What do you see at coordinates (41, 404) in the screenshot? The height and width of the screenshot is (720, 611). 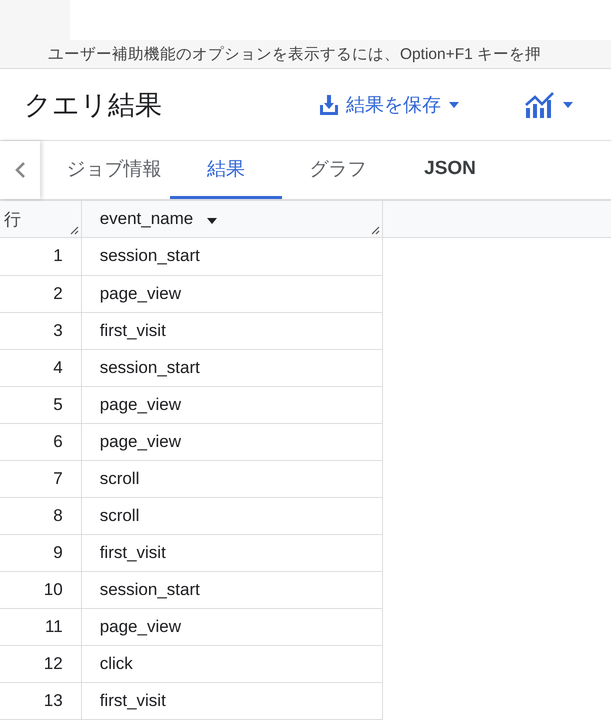 I see `row-number: 5` at bounding box center [41, 404].